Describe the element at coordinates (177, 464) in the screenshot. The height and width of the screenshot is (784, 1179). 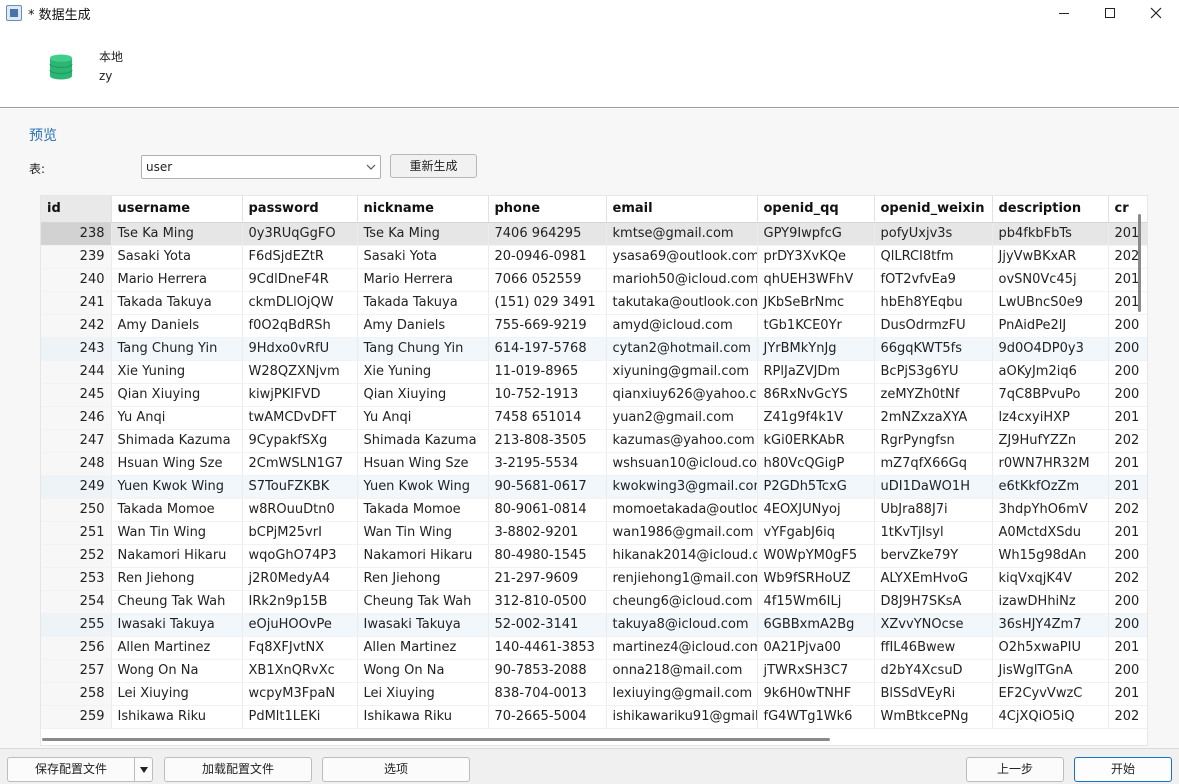
I see `cell-username: Hsuan Wing Sze` at that location.